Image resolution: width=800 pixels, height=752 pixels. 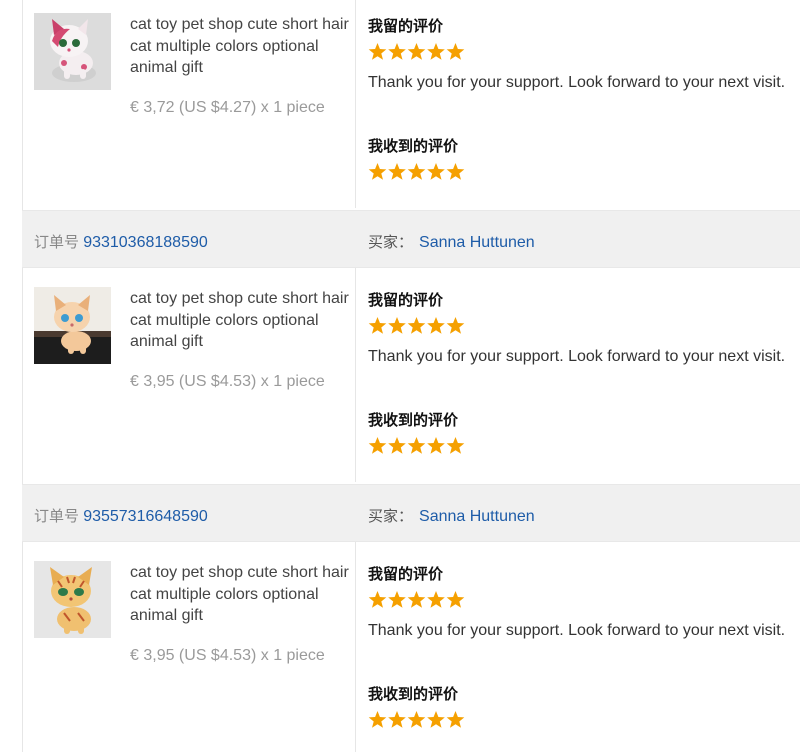 I want to click on order-number-row: 订单号 93557316648590, so click(x=121, y=515).